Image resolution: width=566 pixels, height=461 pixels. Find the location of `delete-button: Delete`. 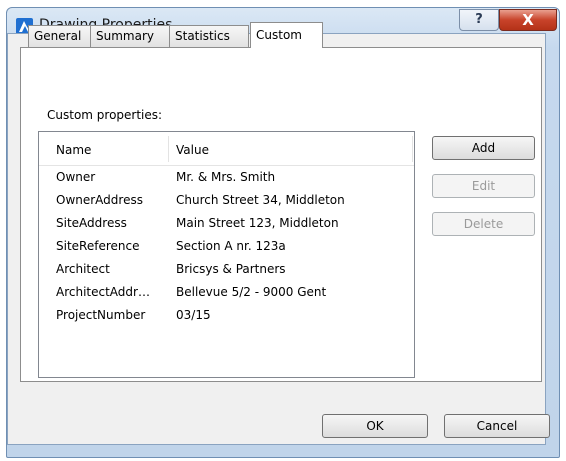

delete-button: Delete is located at coordinates (483, 224).